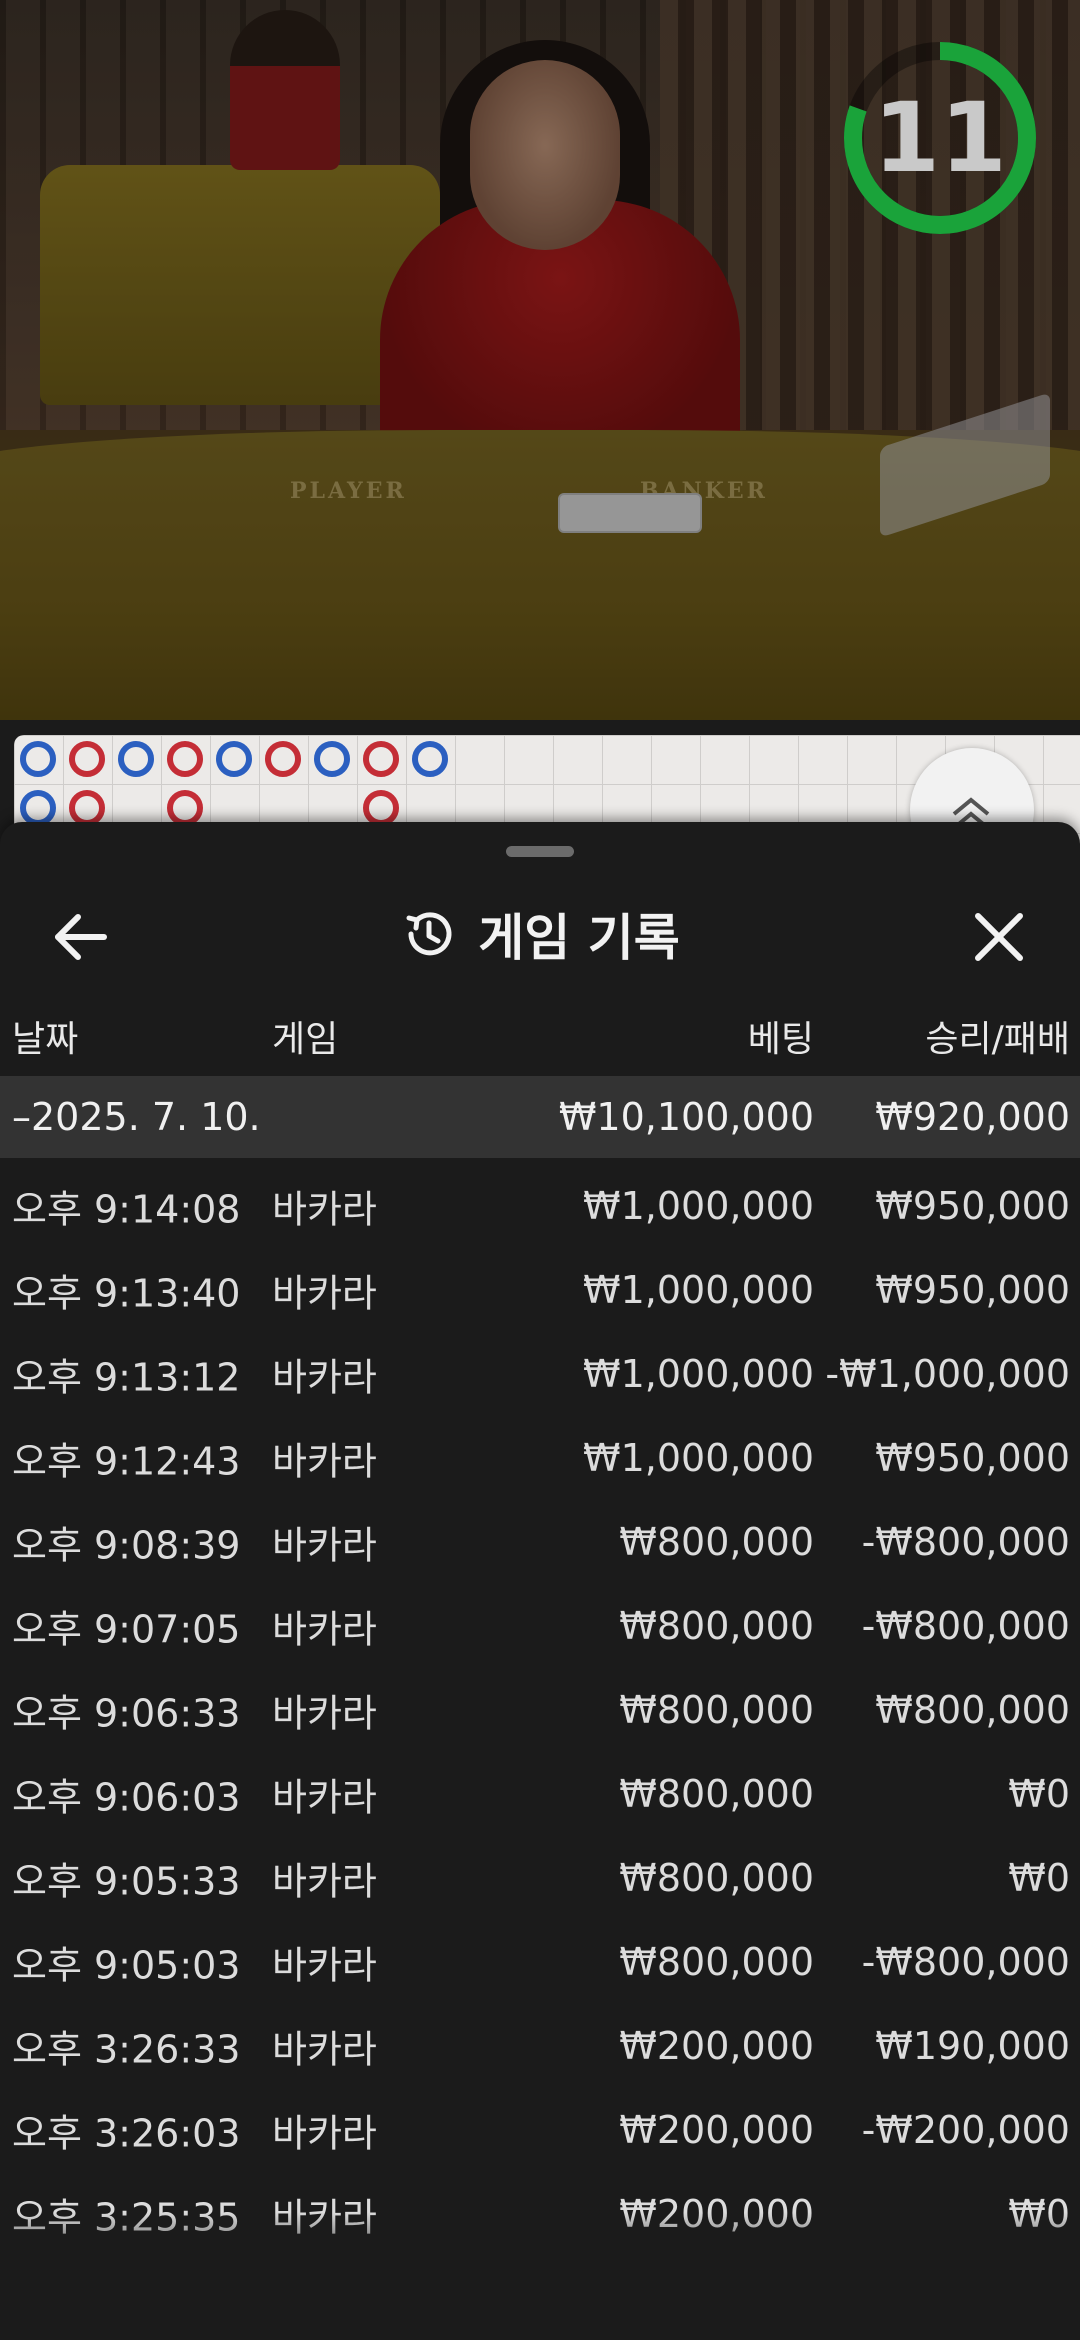 The image size is (1080, 2340). I want to click on row-time: 오후 9:12:43, so click(126, 1461).